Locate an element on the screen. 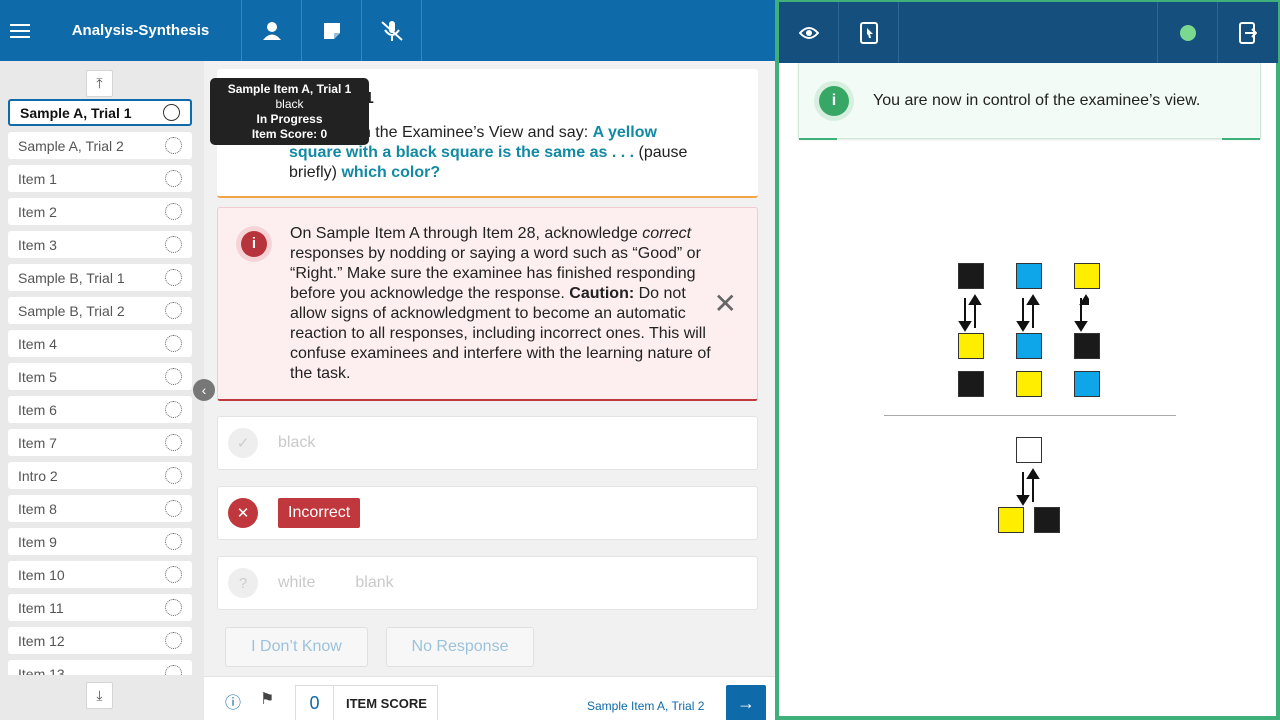  flag-icon: ⚑ is located at coordinates (267, 699).